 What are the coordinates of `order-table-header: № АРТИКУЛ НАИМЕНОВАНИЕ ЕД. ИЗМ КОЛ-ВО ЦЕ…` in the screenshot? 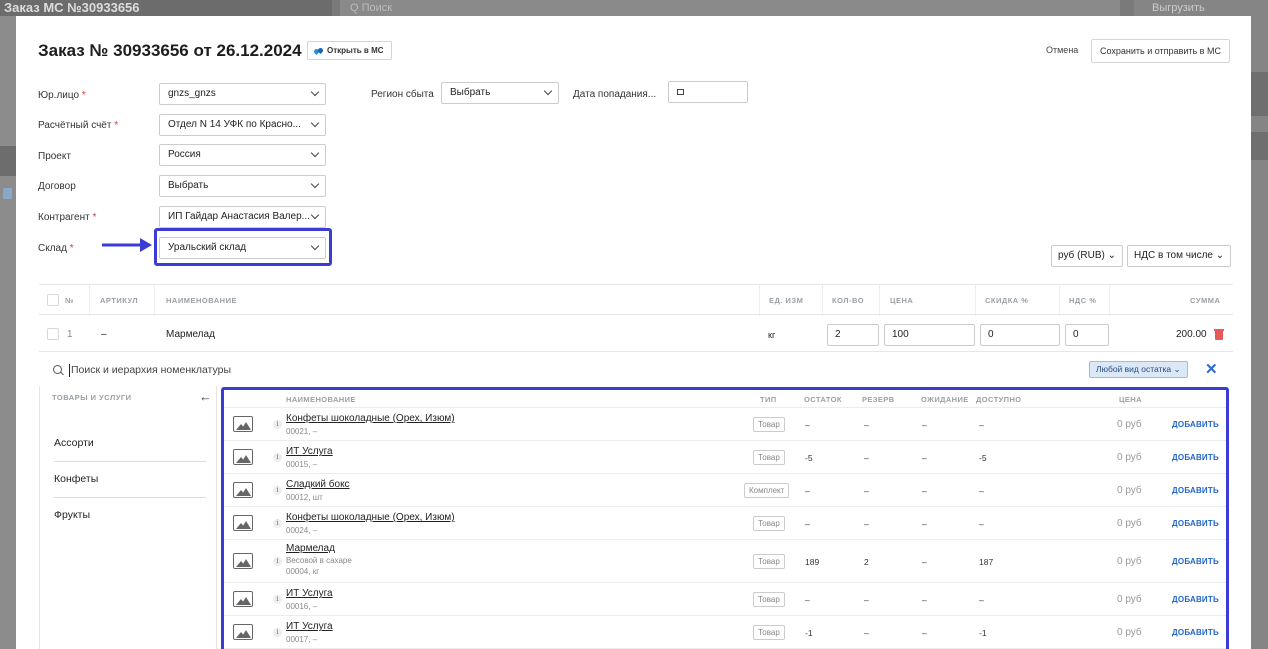 It's located at (636, 300).